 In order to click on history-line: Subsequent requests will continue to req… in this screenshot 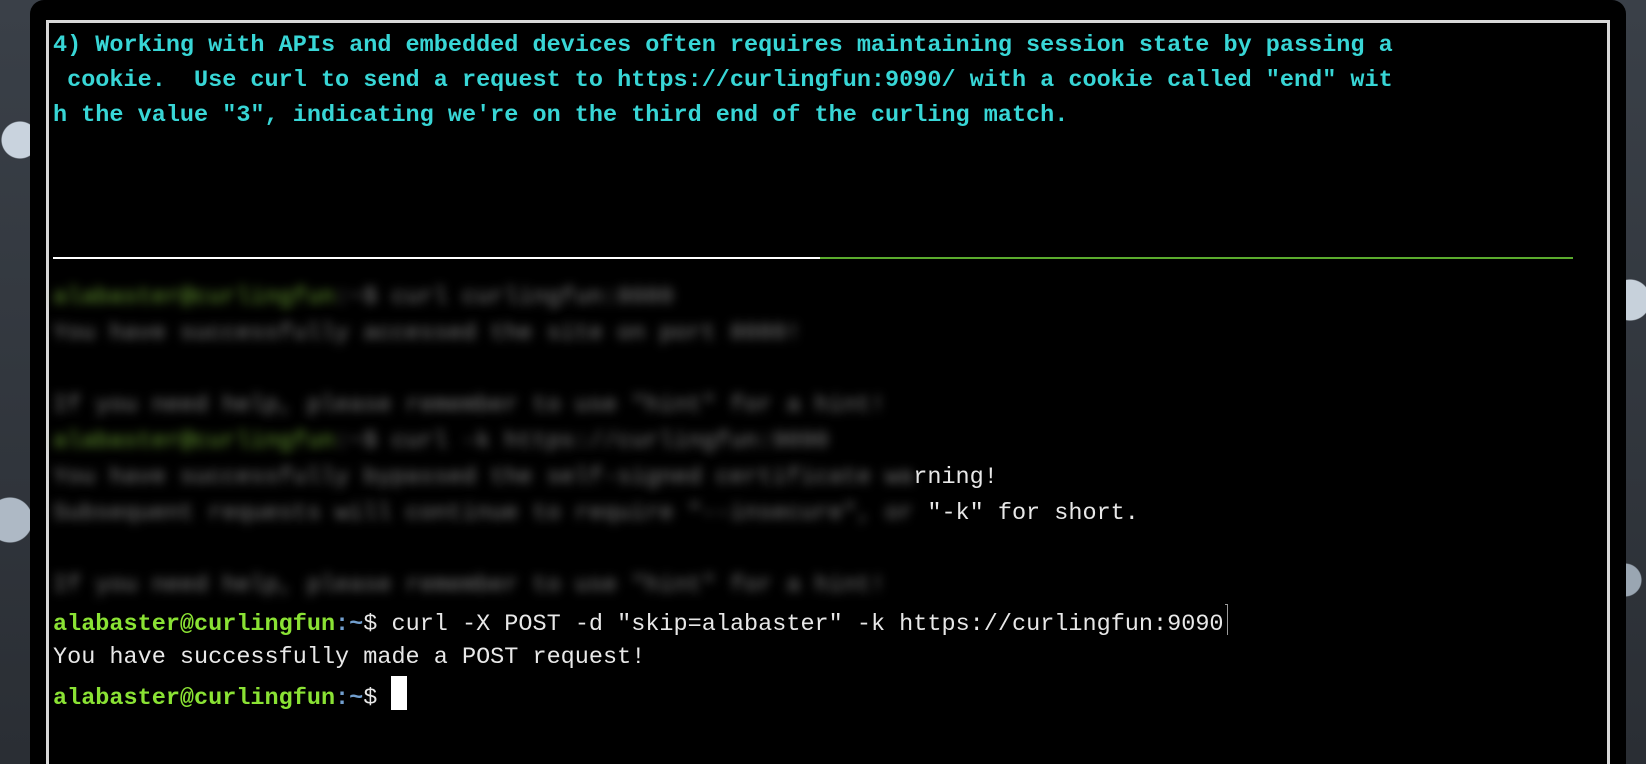, I will do `click(596, 513)`.